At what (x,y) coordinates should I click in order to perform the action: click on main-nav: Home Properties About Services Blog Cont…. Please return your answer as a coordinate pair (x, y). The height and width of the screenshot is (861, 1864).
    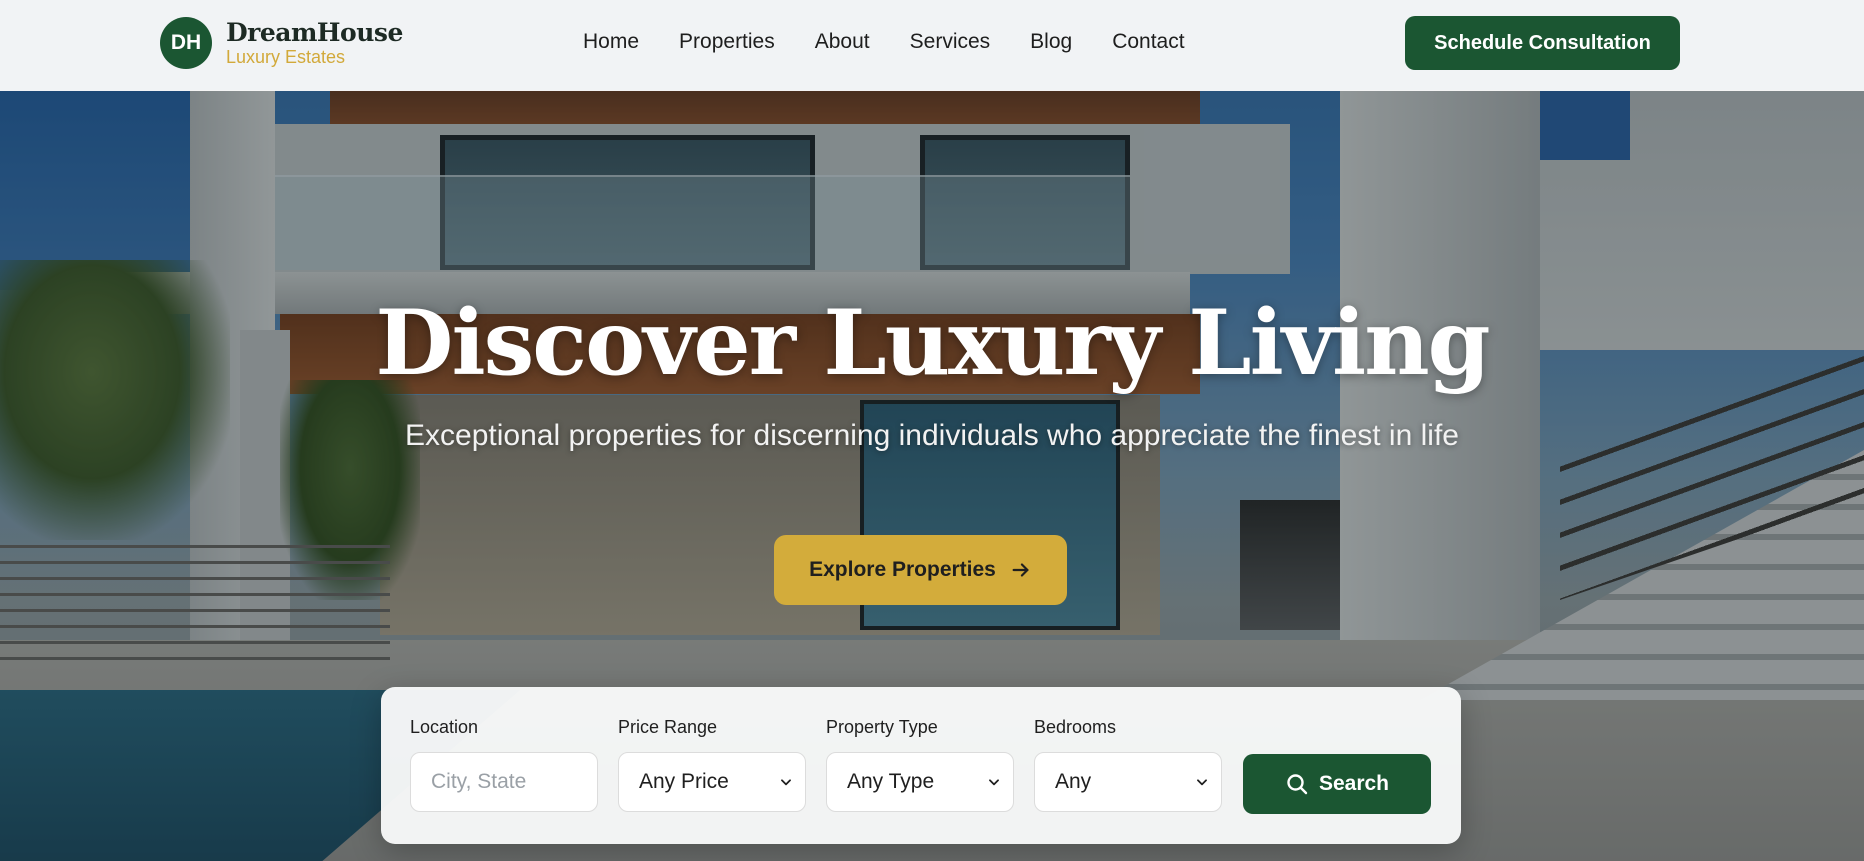
    Looking at the image, I should click on (904, 42).